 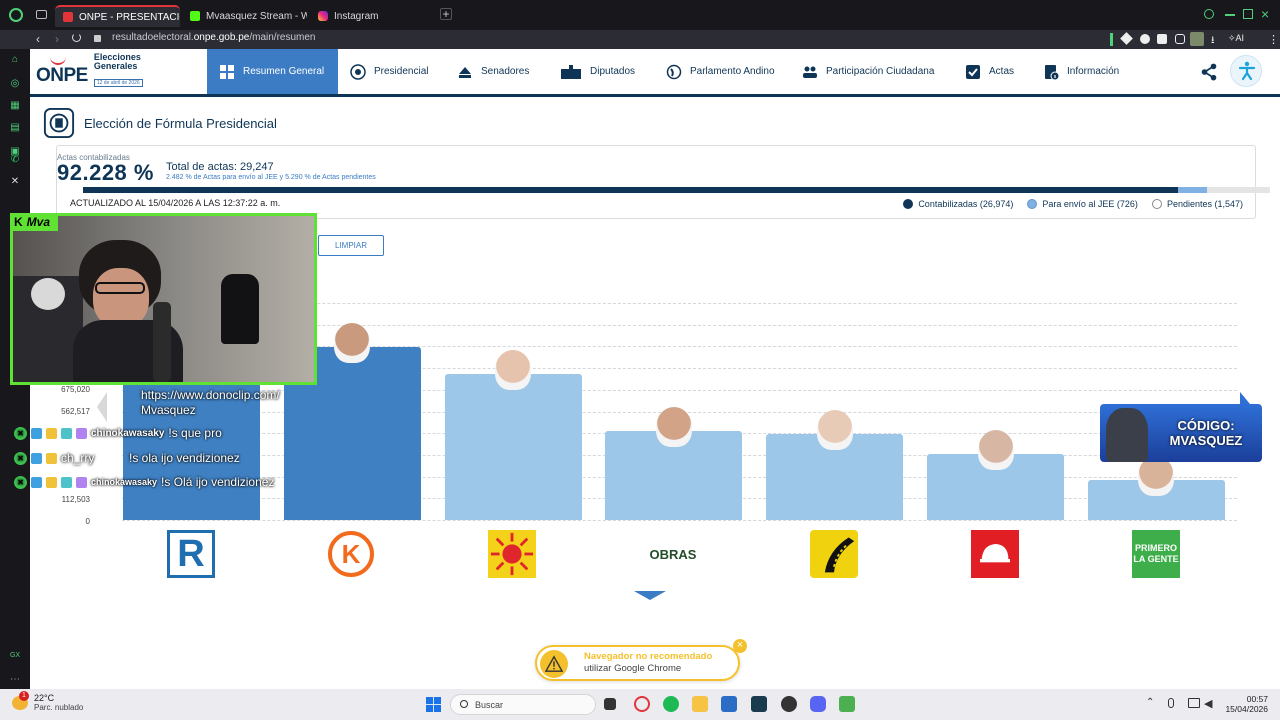 I want to click on weather-badge: 1, so click(x=24, y=695).